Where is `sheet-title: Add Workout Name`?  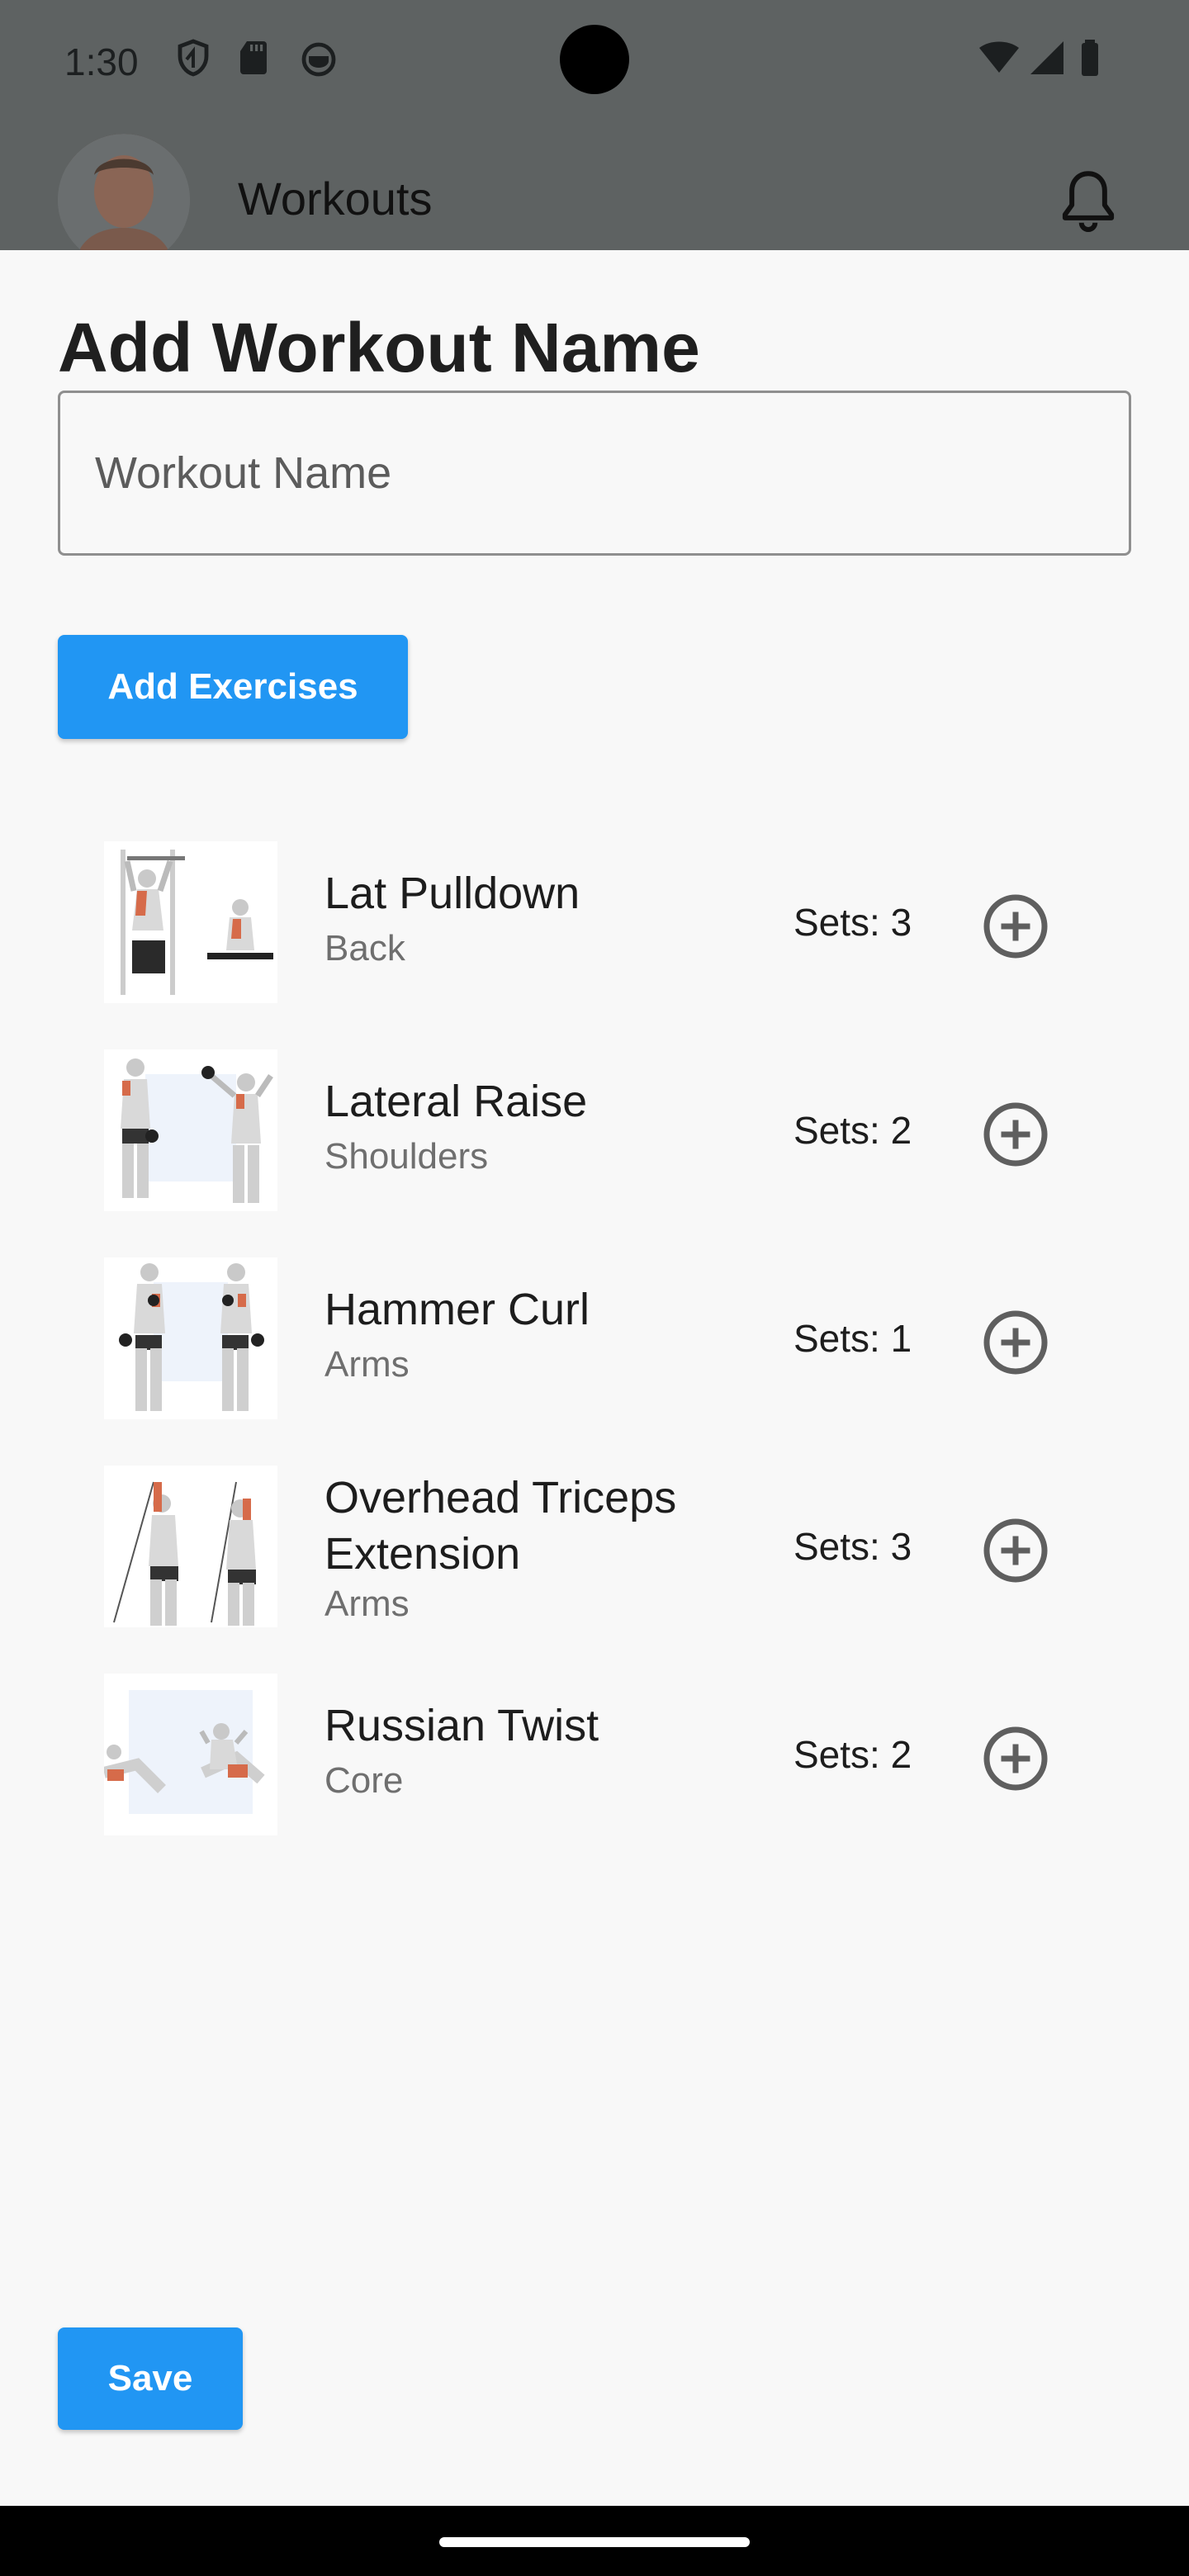 sheet-title: Add Workout Name is located at coordinates (379, 347).